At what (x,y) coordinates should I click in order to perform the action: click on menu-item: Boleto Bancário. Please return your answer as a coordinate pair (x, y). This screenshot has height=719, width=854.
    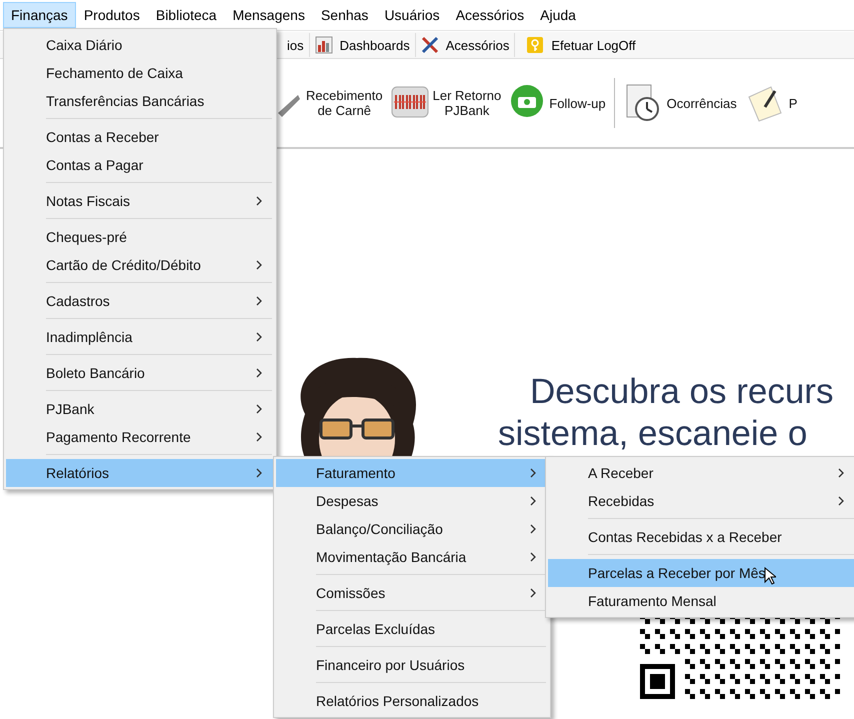
    Looking at the image, I should click on (140, 373).